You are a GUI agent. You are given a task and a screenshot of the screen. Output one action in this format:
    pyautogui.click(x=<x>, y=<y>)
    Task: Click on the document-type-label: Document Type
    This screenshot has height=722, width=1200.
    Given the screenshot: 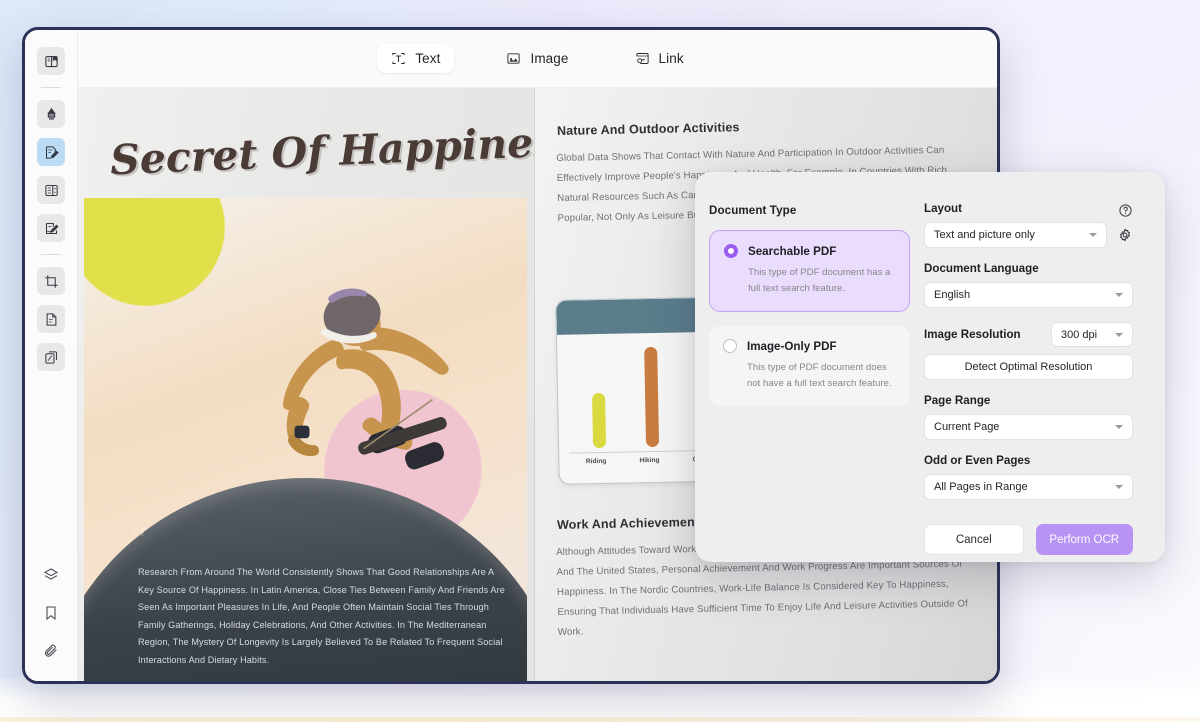 What is the action you would take?
    pyautogui.click(x=753, y=210)
    